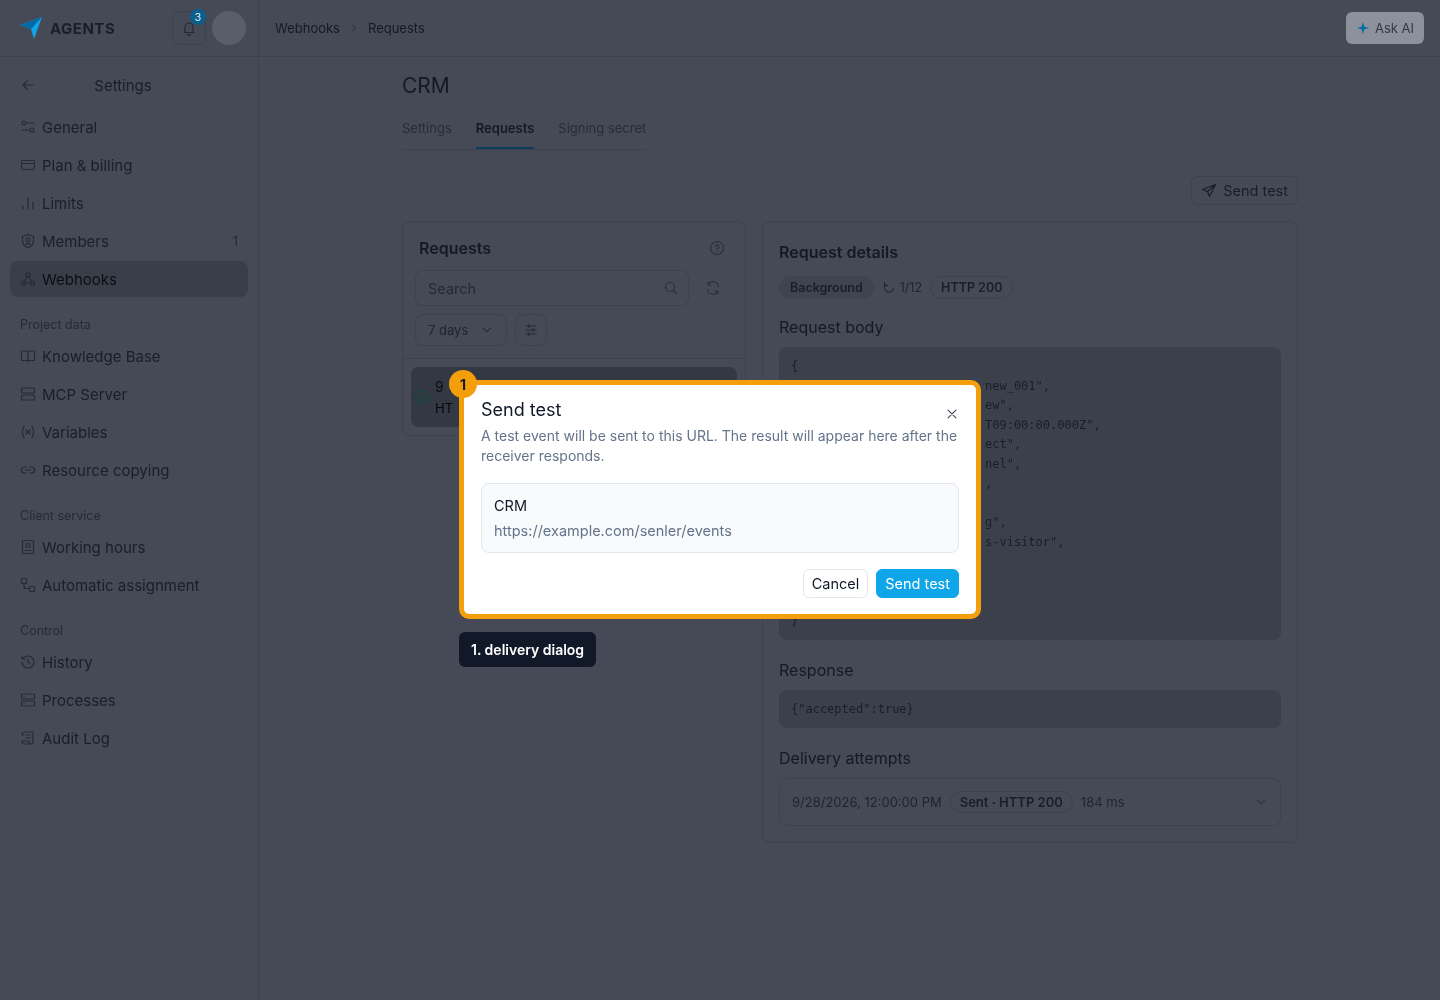 The height and width of the screenshot is (1000, 1440). Describe the element at coordinates (613, 530) in the screenshot. I see `target-url: https://example.com/senler/events` at that location.